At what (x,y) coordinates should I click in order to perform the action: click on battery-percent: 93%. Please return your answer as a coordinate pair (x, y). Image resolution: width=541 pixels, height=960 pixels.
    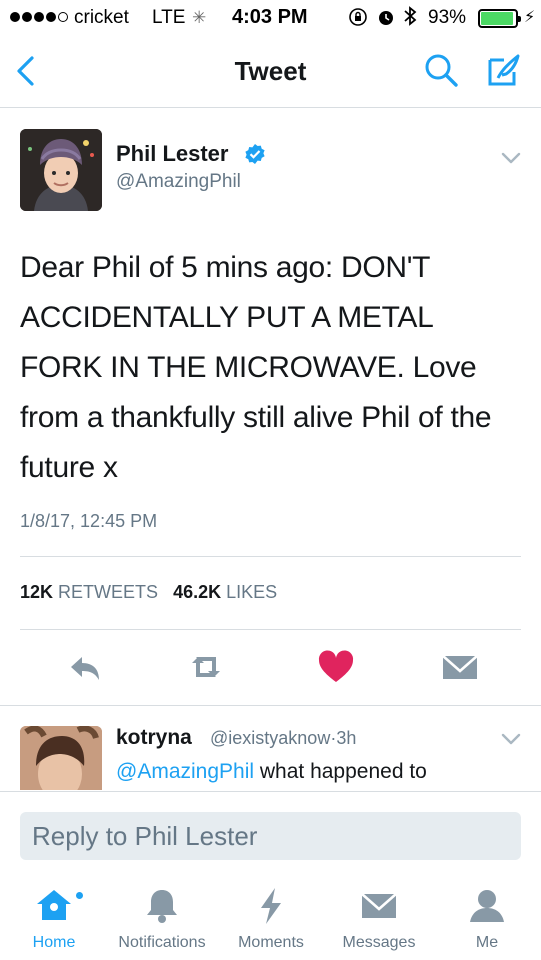
    Looking at the image, I should click on (447, 17).